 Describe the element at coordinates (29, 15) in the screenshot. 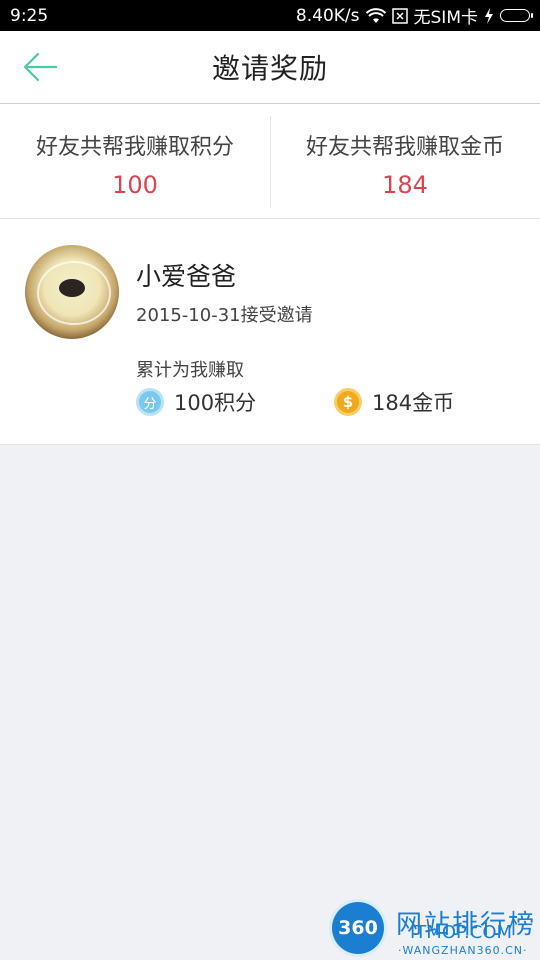

I see `status-time: 9:25` at that location.